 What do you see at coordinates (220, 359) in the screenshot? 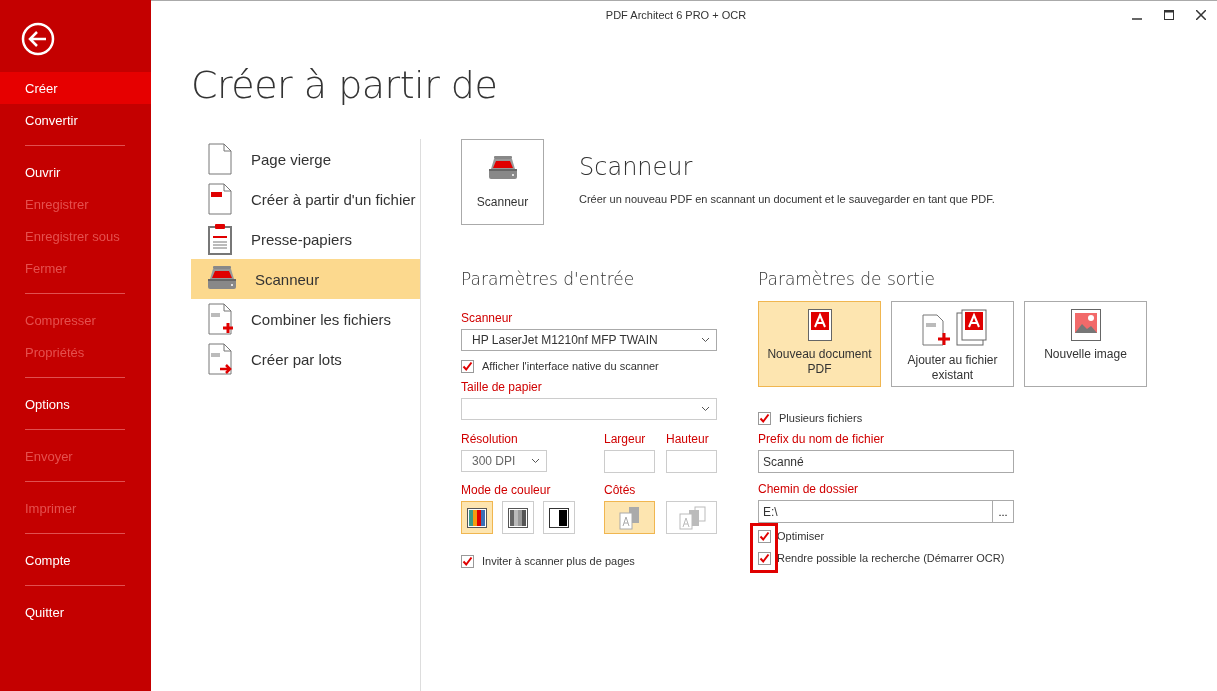
I see `batch-files-icon` at bounding box center [220, 359].